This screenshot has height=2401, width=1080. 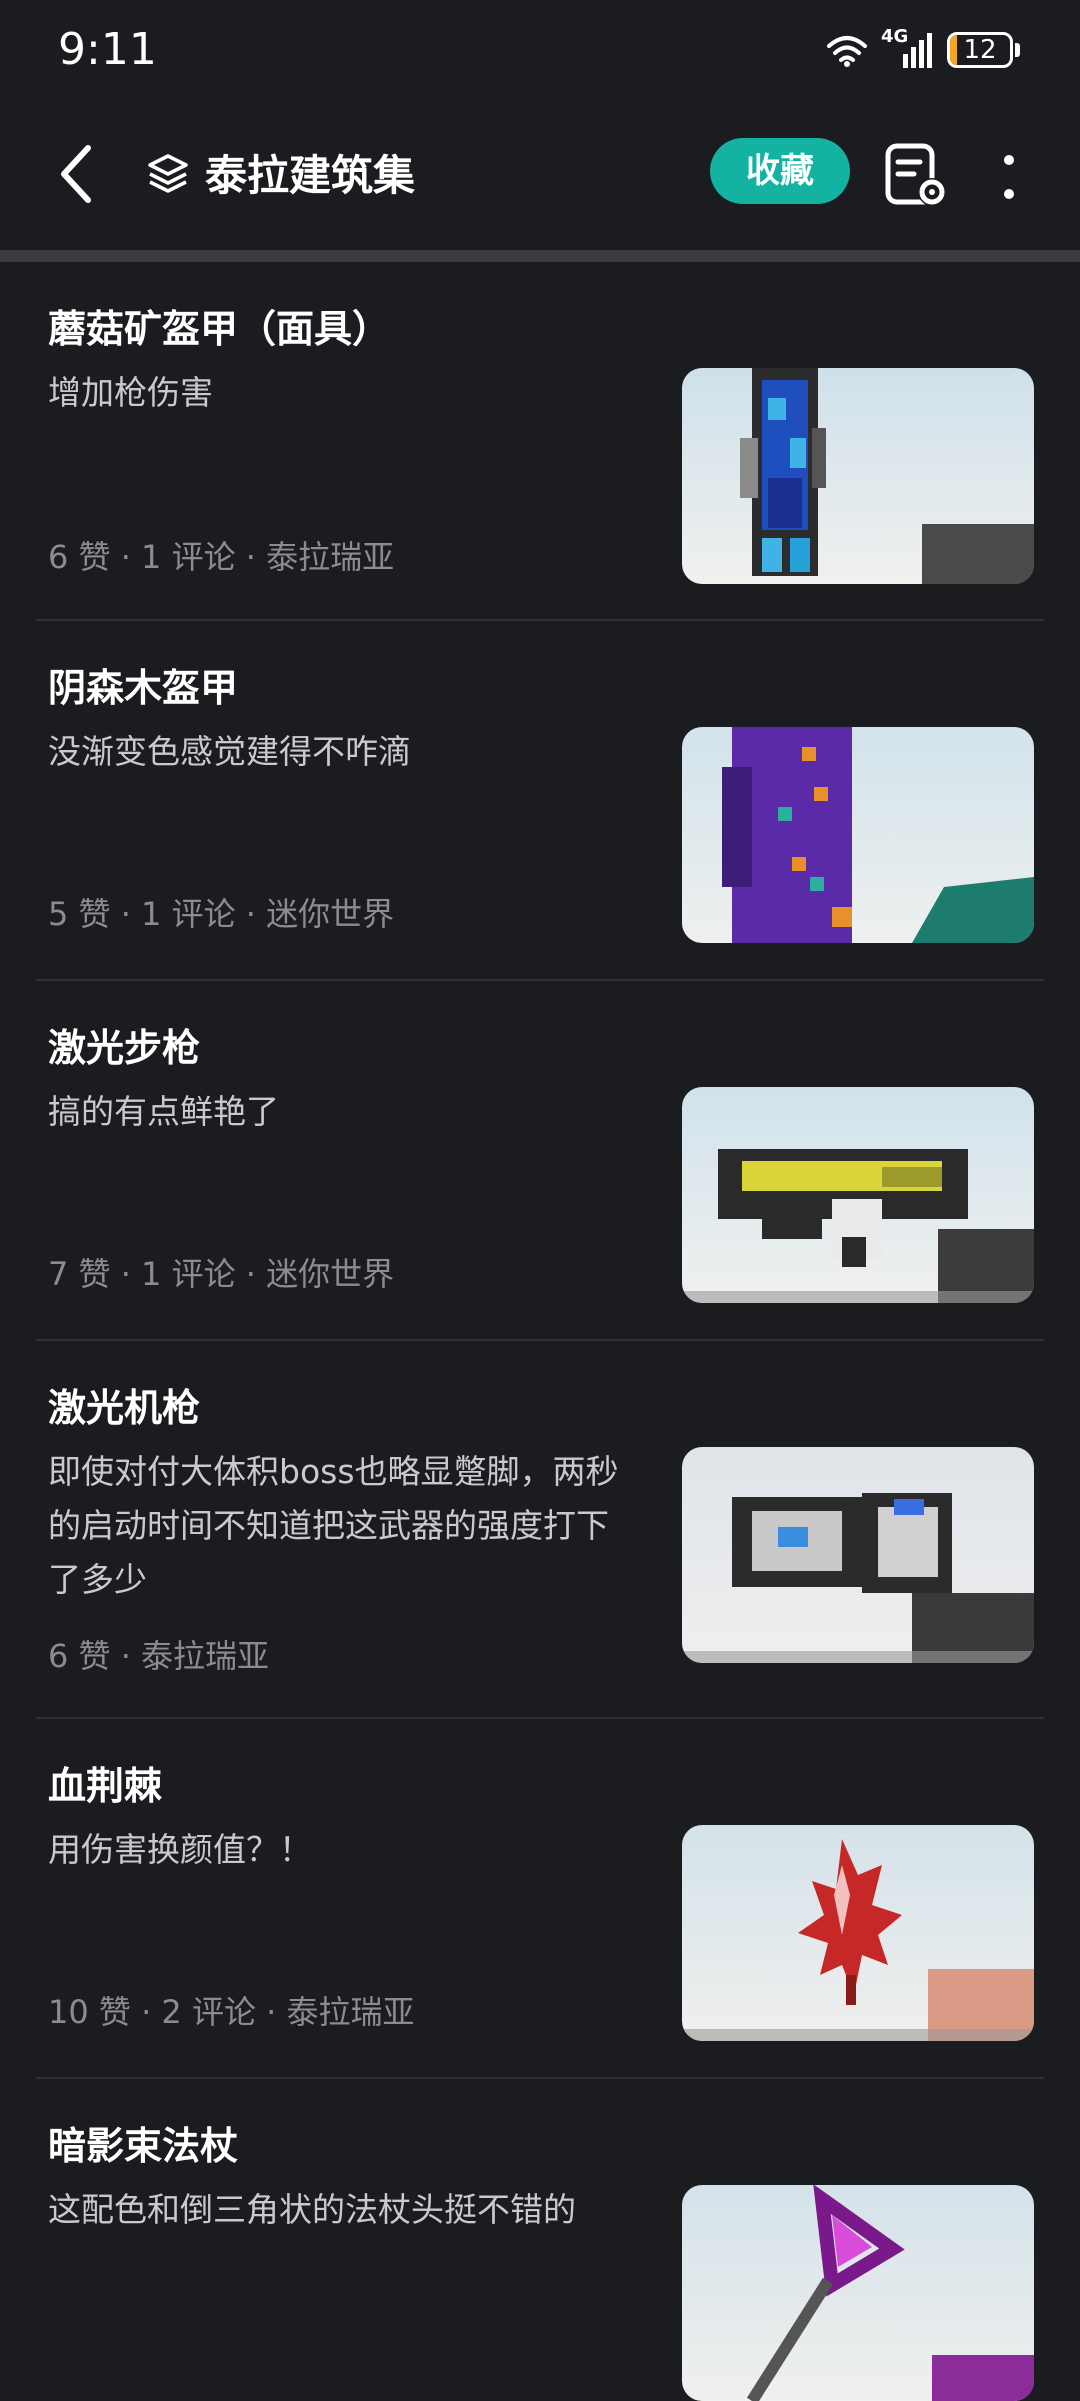 I want to click on post-description: 即使对付大体积boss也略显蹩脚，两秒的启动时间不知道把这武器的强度打下了多少, so click(x=333, y=1525).